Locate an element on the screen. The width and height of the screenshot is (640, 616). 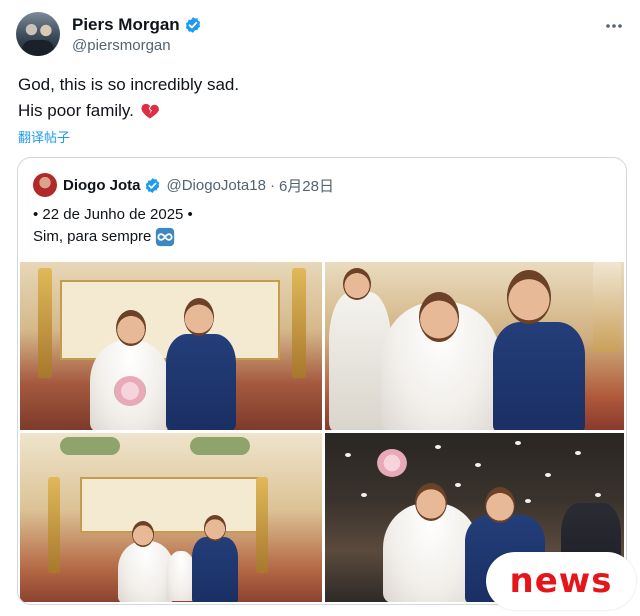
quoted-author-avatar is located at coordinates (45, 185).